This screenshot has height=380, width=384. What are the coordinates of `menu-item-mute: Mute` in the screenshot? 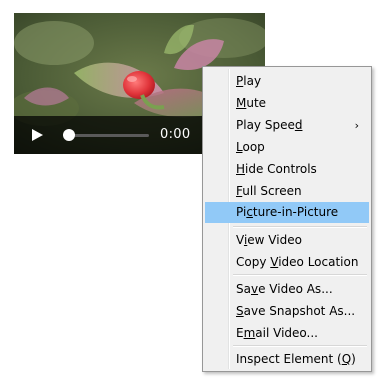 It's located at (287, 103).